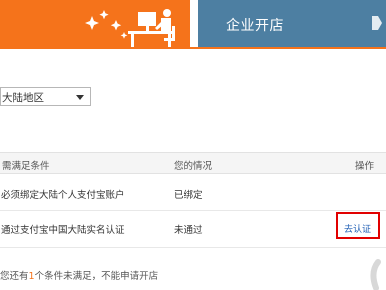  What do you see at coordinates (358, 225) in the screenshot?
I see `highlight-annotation` at bounding box center [358, 225].